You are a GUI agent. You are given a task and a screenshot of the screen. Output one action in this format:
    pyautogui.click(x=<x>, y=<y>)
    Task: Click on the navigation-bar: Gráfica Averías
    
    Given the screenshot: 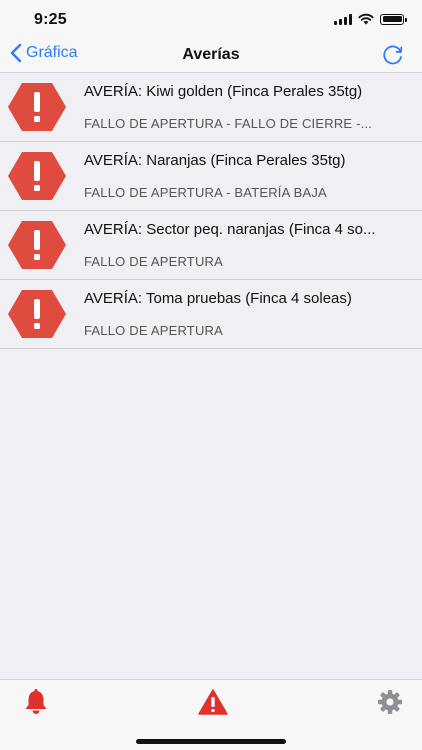 What is the action you would take?
    pyautogui.click(x=211, y=56)
    